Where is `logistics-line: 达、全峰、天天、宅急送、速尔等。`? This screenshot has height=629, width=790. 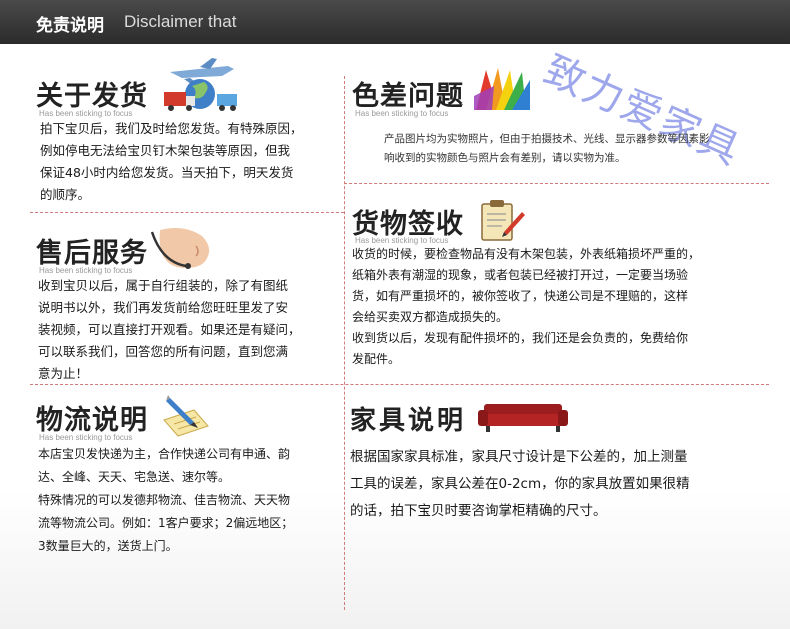 logistics-line: 达、全峰、天天、宅急送、速尔等。 is located at coordinates (134, 477).